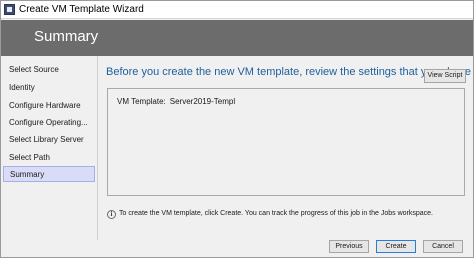 Image resolution: width=474 pixels, height=258 pixels. I want to click on page-title: Summary, so click(66, 36).